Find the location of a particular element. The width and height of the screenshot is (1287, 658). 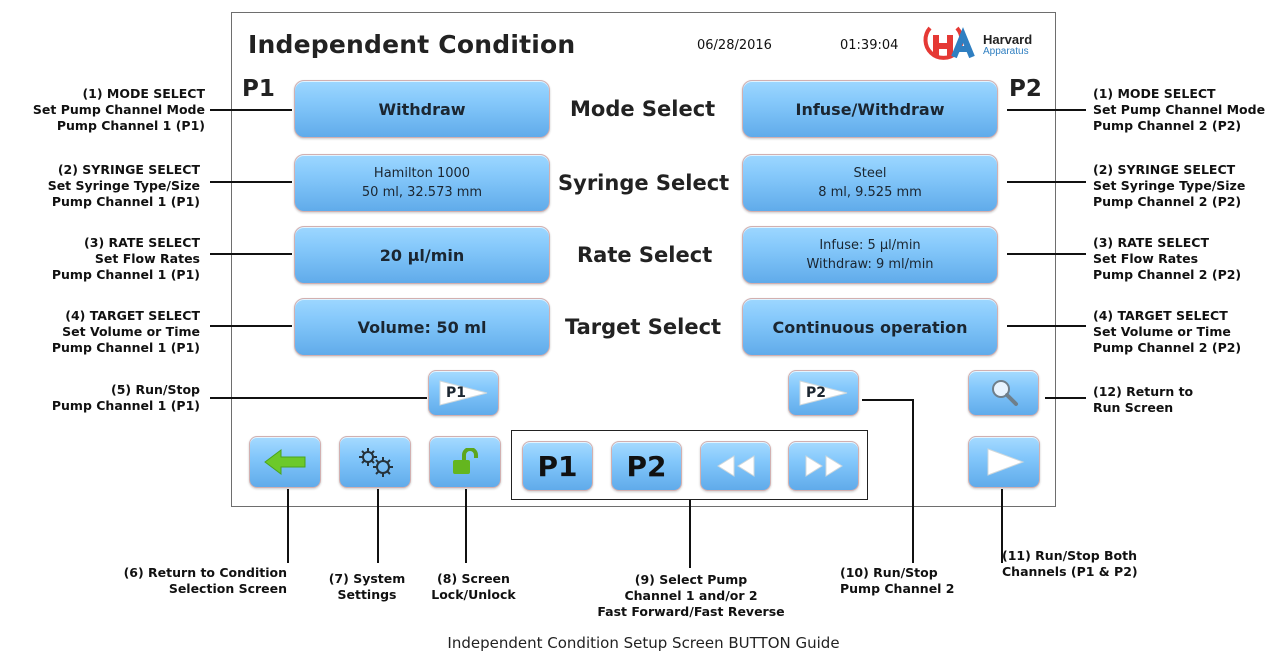

ann-run-both-line2: Channels (P1 & P2) is located at coordinates (1070, 571).